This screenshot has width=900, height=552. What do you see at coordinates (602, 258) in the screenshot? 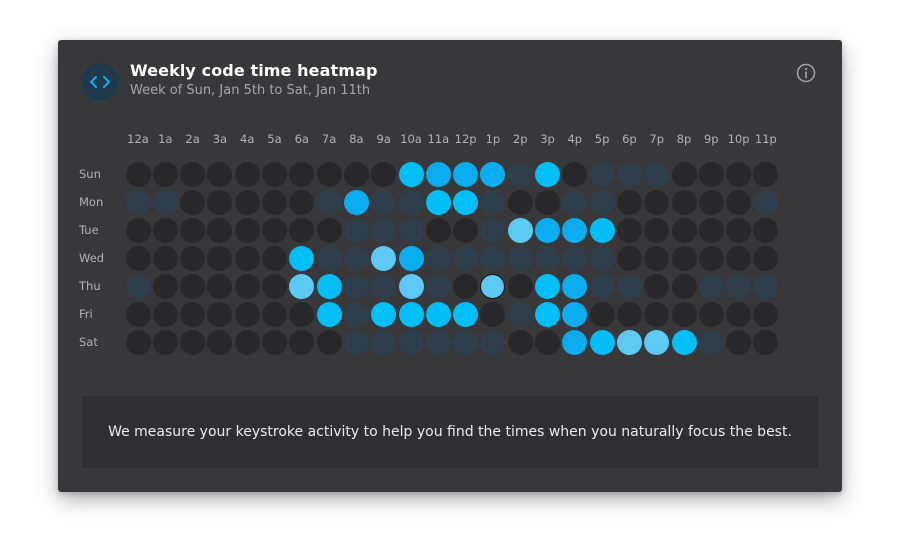
I see `heat-cell-wed-5p` at bounding box center [602, 258].